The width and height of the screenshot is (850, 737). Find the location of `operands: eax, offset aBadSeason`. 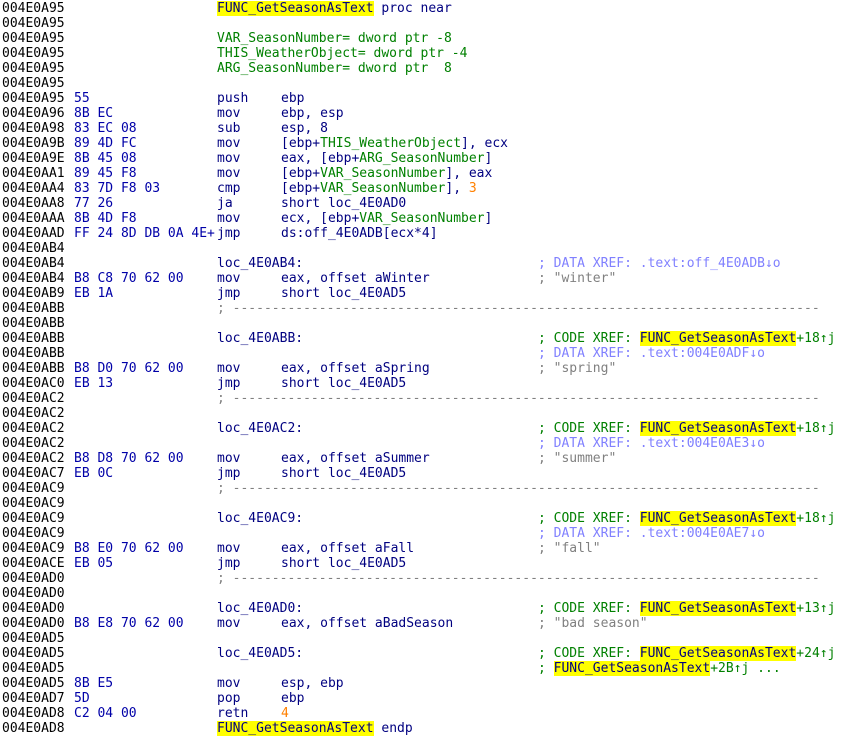

operands: eax, offset aBadSeason is located at coordinates (367, 623).